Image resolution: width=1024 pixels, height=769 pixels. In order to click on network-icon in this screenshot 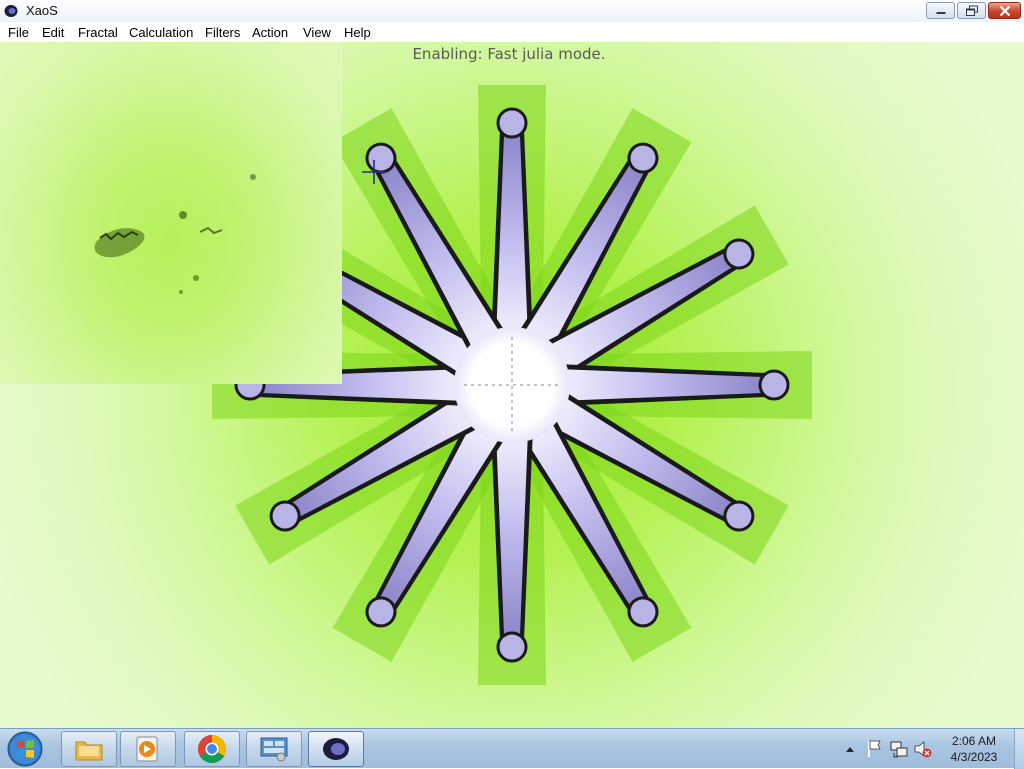, I will do `click(899, 749)`.